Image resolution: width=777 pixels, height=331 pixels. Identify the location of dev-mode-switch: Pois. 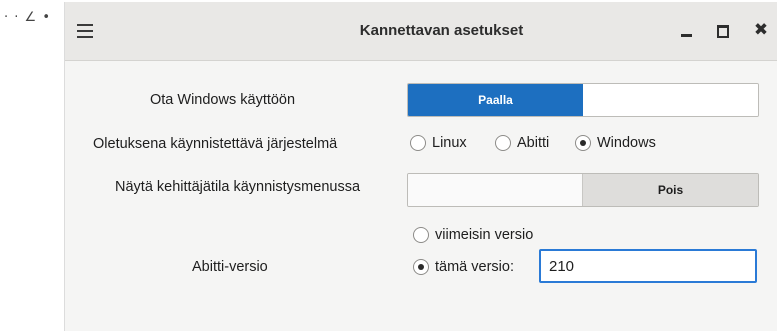
(583, 190).